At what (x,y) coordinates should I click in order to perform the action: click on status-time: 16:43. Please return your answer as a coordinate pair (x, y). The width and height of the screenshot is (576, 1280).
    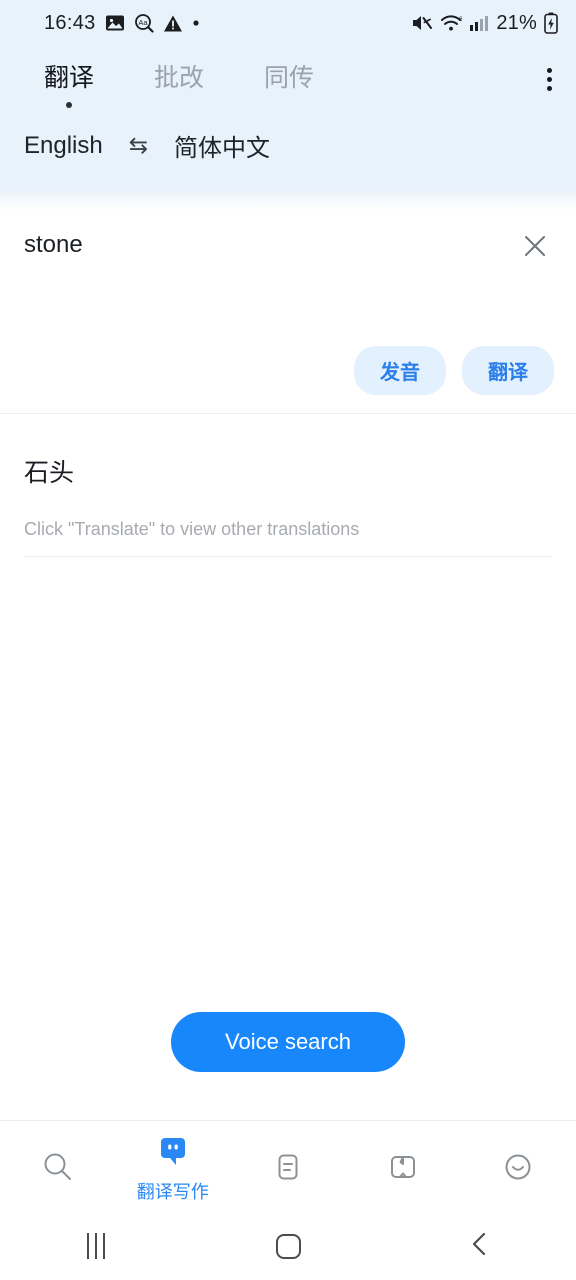
    Looking at the image, I should click on (70, 22).